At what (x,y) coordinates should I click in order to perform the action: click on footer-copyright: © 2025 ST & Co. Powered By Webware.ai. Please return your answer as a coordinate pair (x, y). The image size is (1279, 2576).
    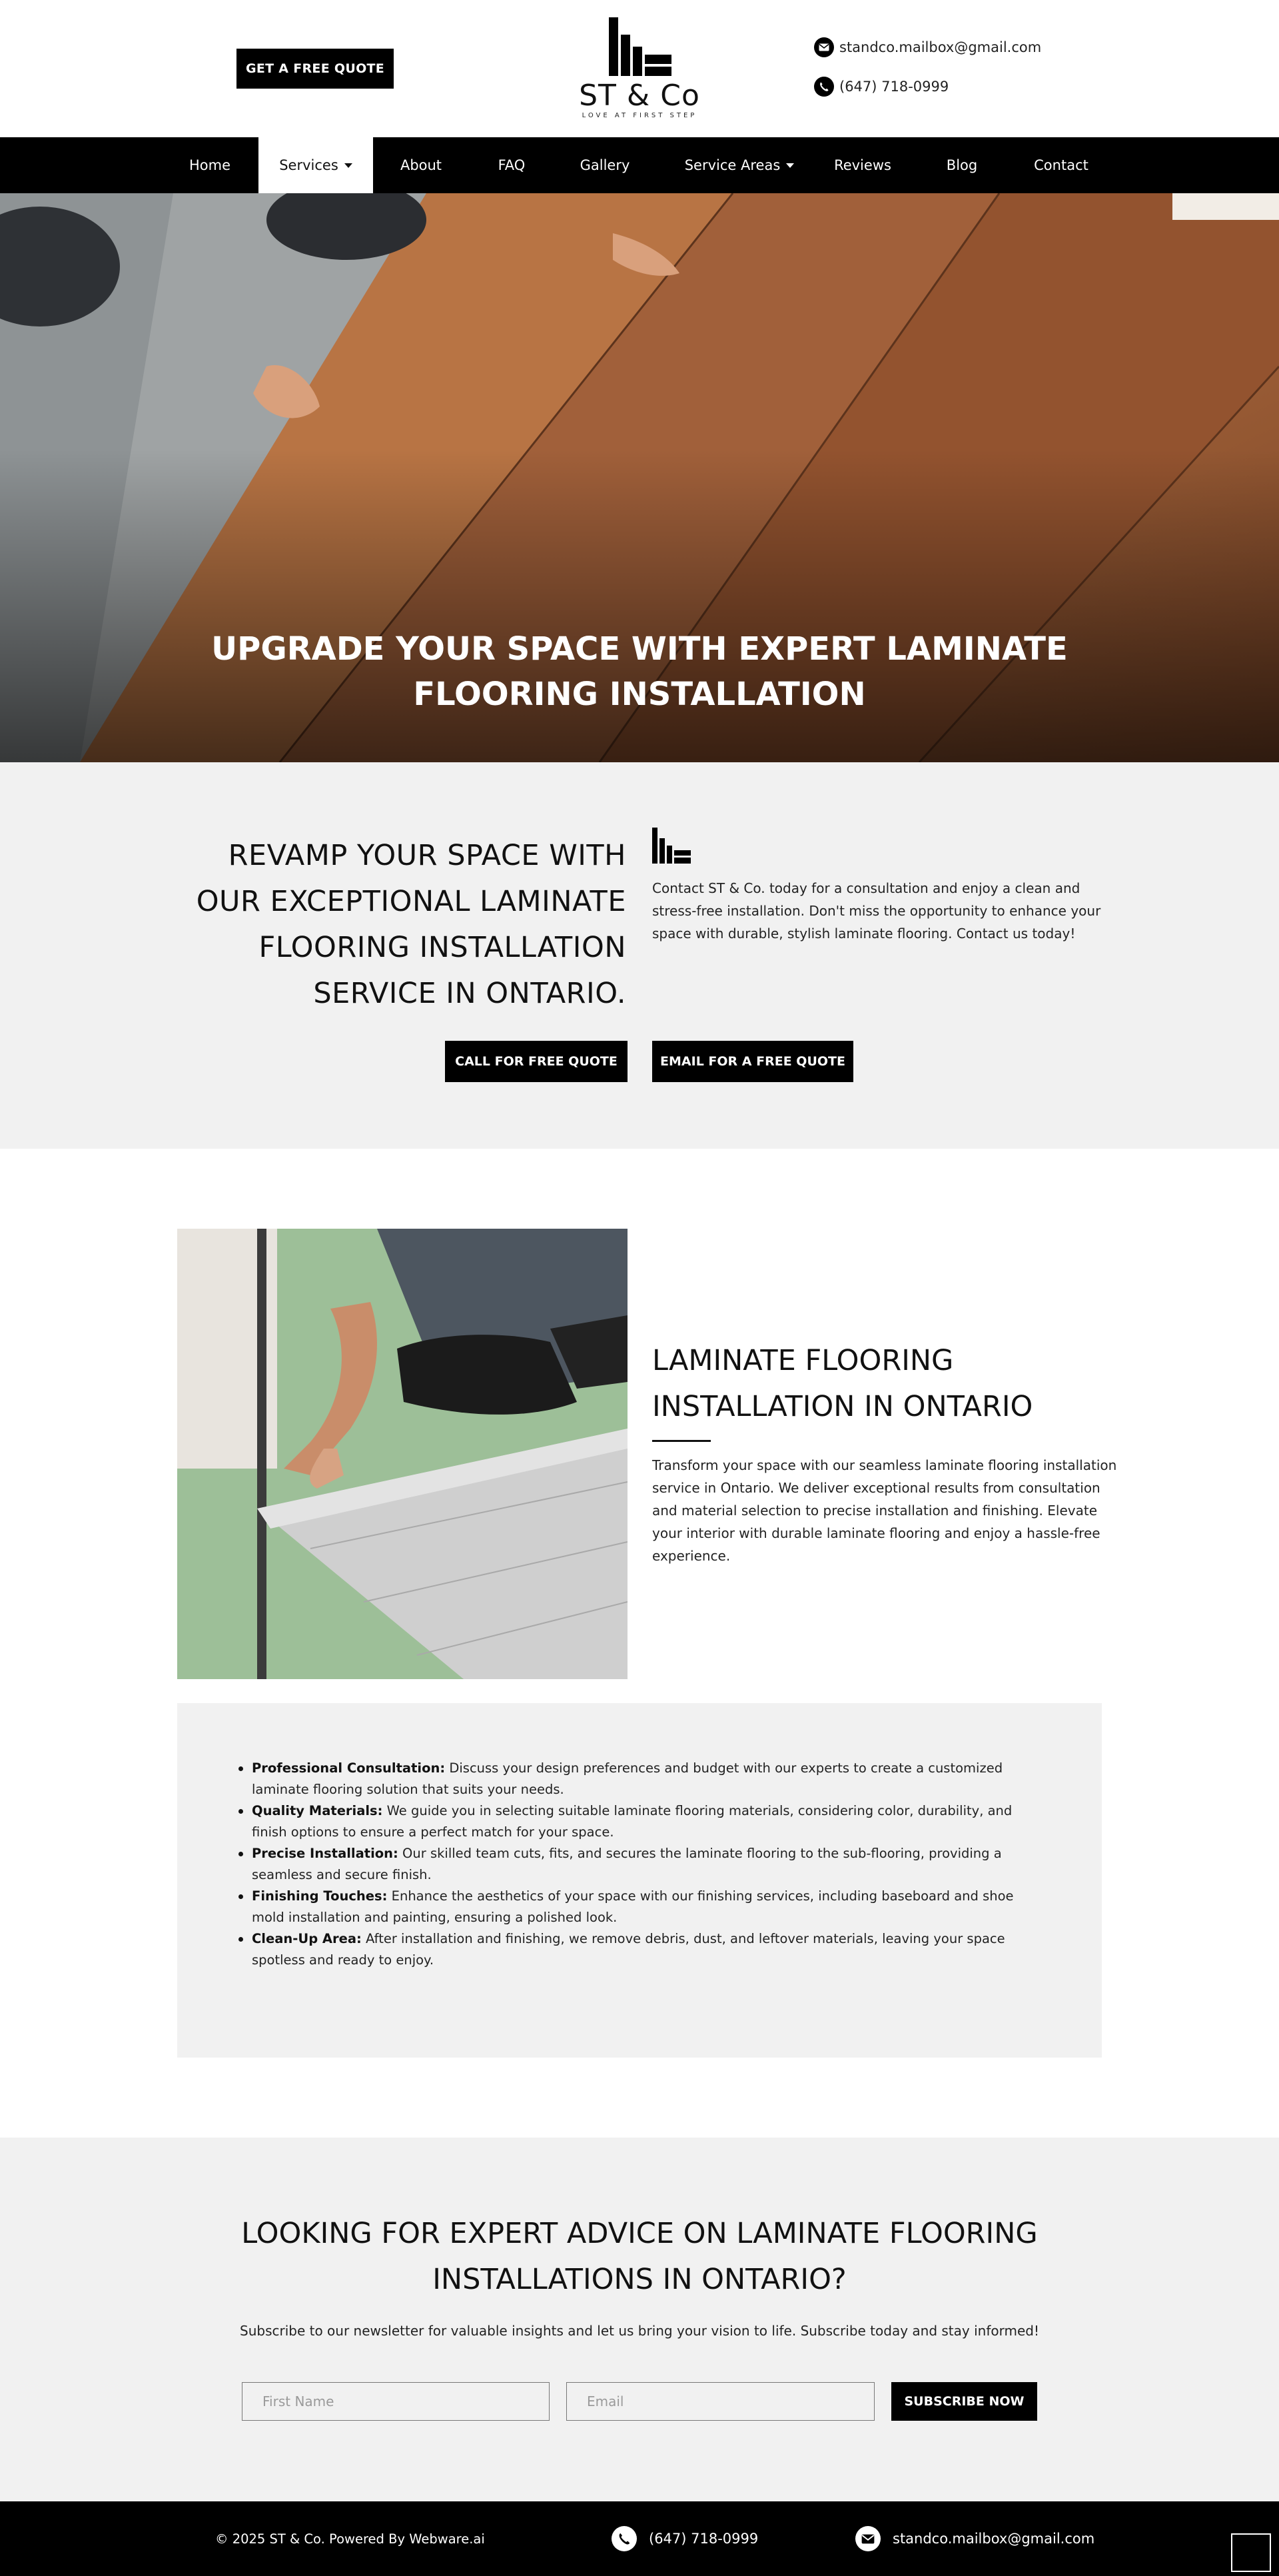
    Looking at the image, I should click on (350, 2539).